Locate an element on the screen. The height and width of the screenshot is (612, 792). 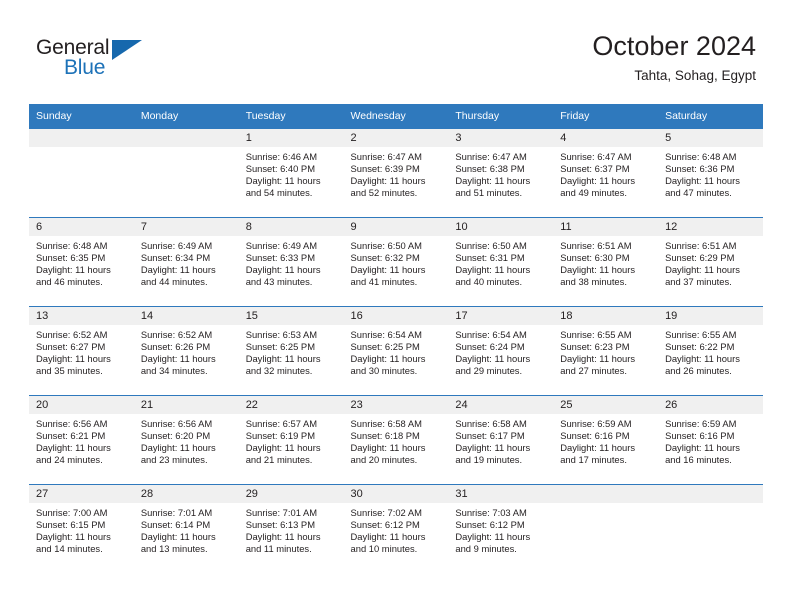
daylight-text-line2: and 38 minutes. is located at coordinates (593, 281).